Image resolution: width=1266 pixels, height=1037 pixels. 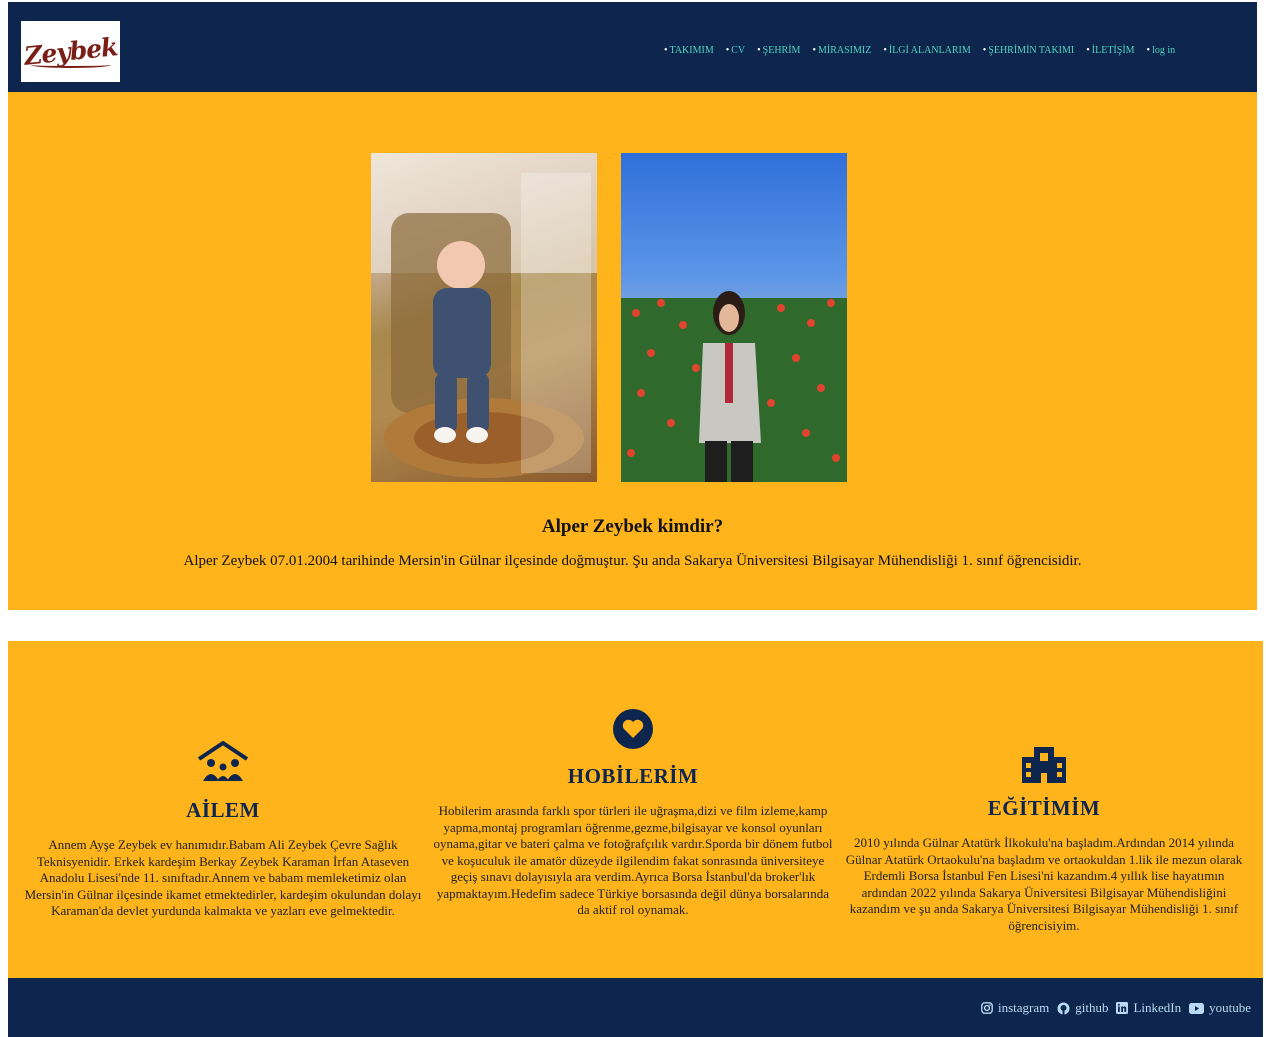 What do you see at coordinates (1044, 765) in the screenshot?
I see `school-icon` at bounding box center [1044, 765].